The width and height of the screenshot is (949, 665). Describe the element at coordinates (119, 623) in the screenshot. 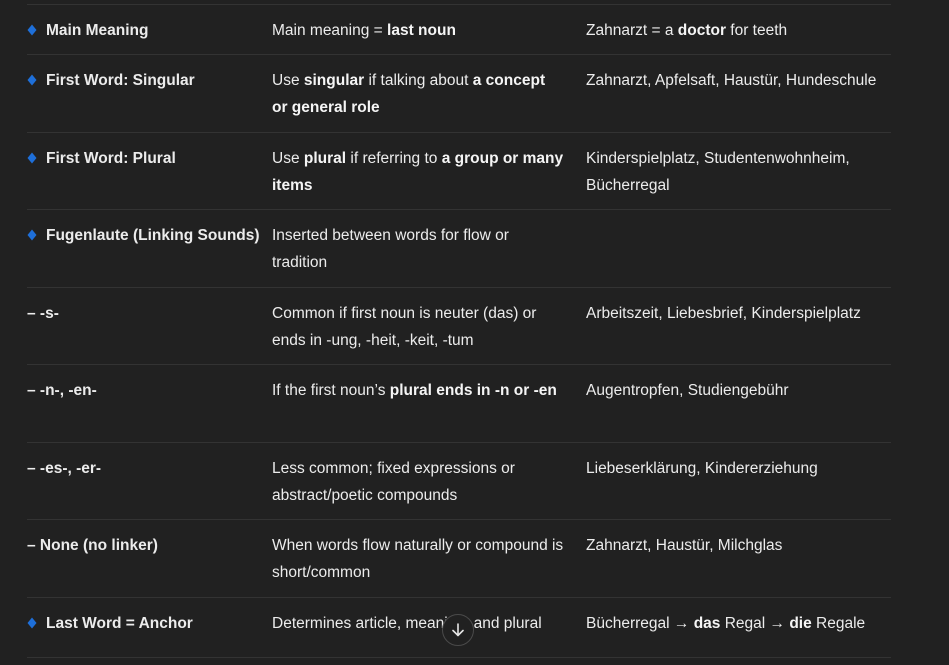

I see `row-label: Last Word = Anchor` at that location.